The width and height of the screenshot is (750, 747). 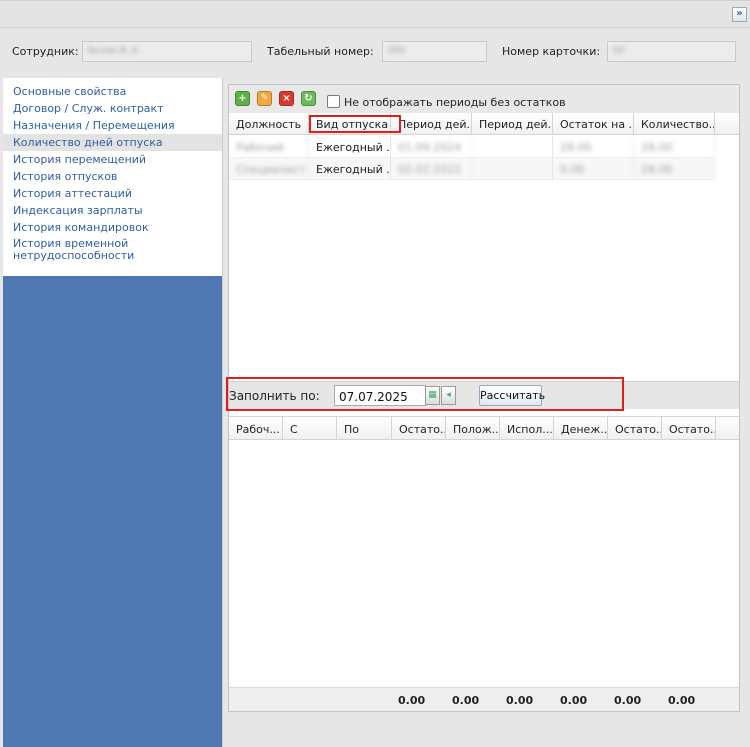 What do you see at coordinates (739, 14) in the screenshot?
I see `collapse-panel-icon: »` at bounding box center [739, 14].